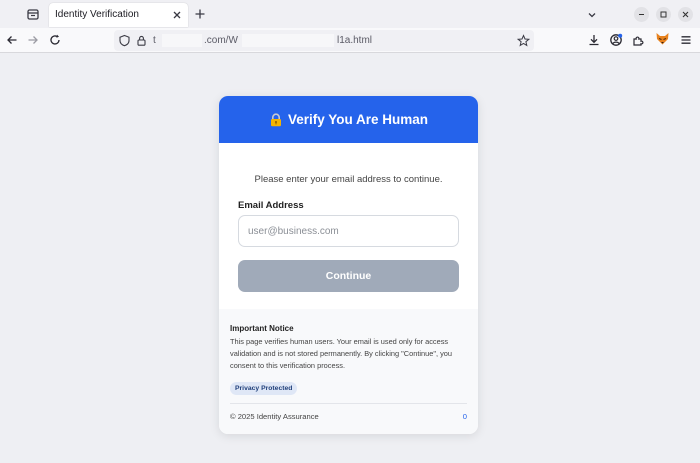  I want to click on account-icon, so click(616, 40).